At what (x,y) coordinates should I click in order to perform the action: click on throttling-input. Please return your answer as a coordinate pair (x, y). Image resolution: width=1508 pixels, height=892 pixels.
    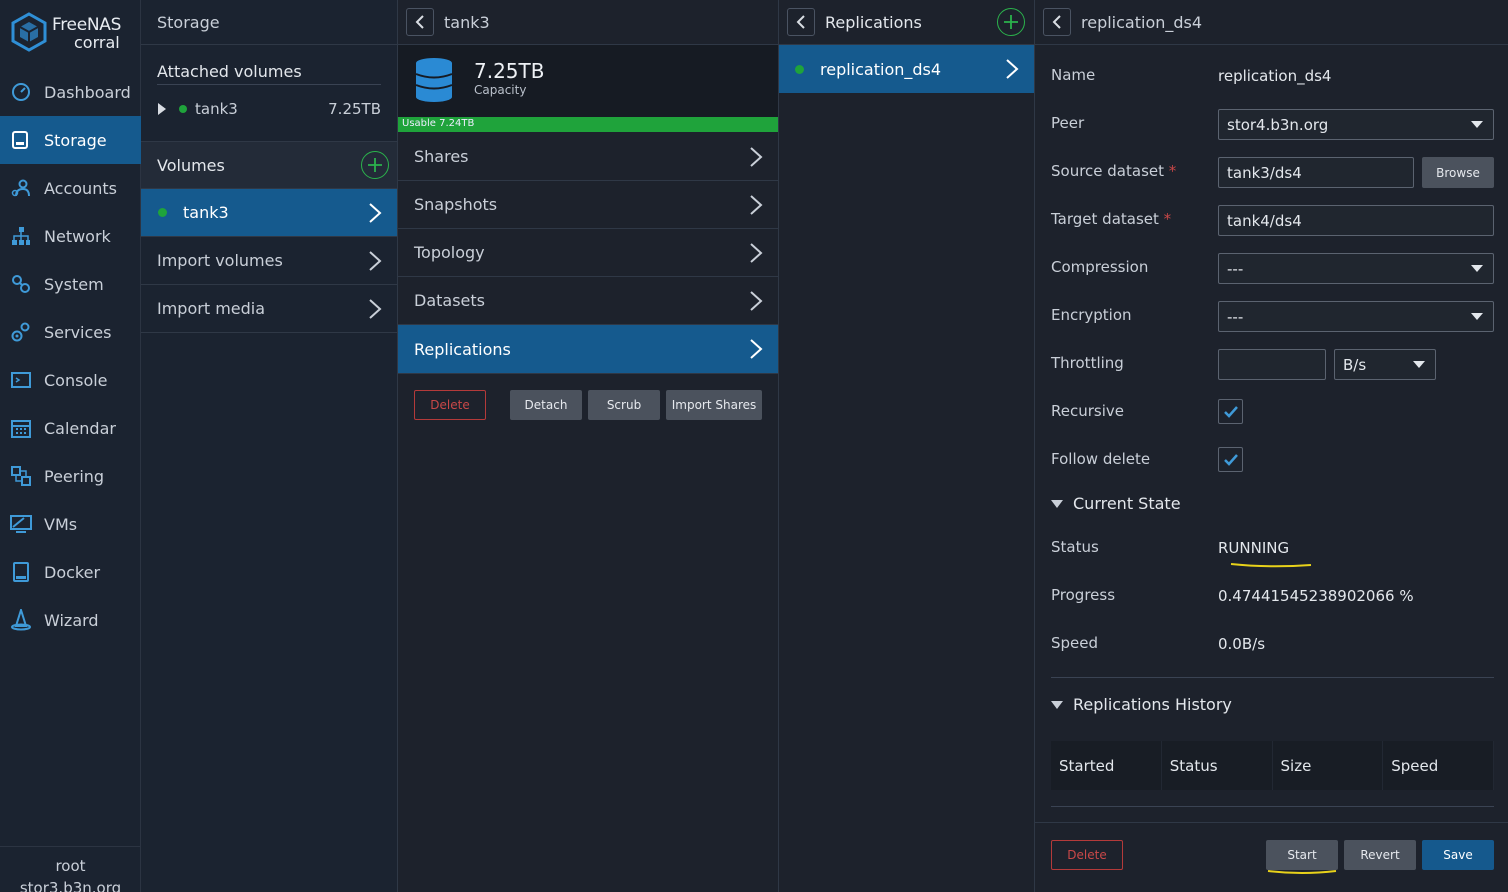
    Looking at the image, I should click on (1272, 364).